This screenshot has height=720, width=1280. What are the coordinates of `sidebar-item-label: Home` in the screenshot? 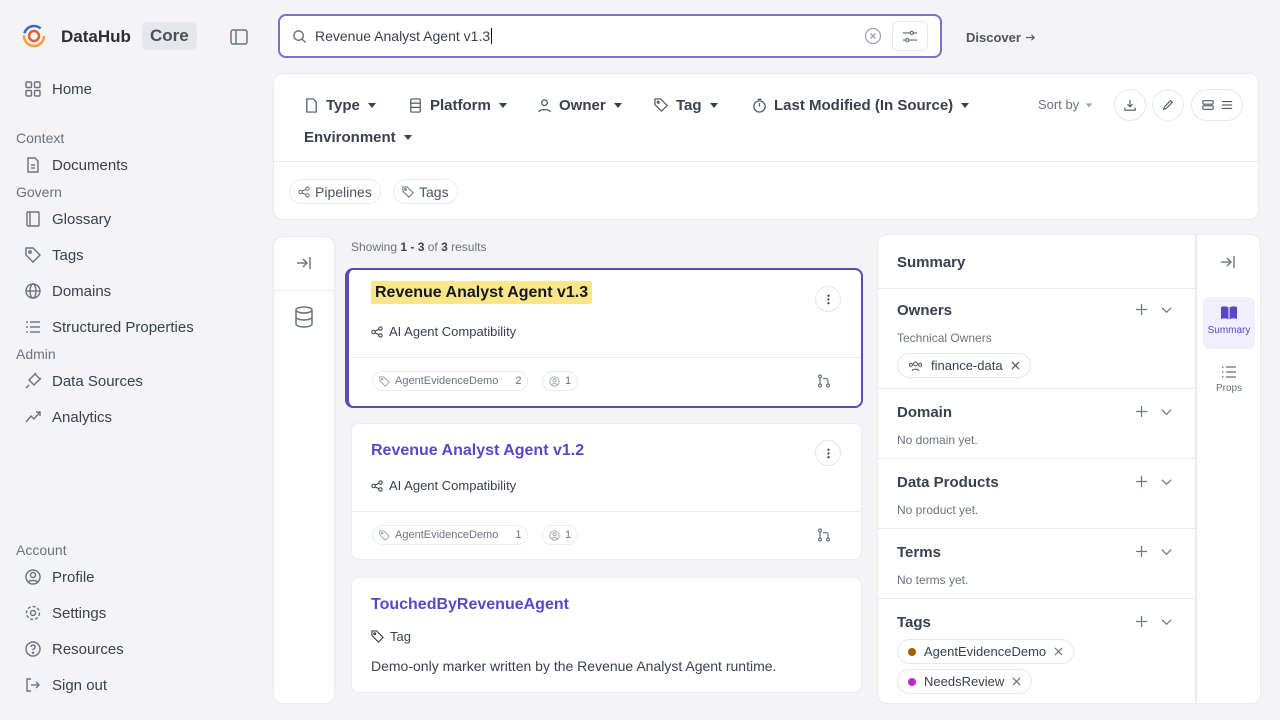 It's located at (72, 89).